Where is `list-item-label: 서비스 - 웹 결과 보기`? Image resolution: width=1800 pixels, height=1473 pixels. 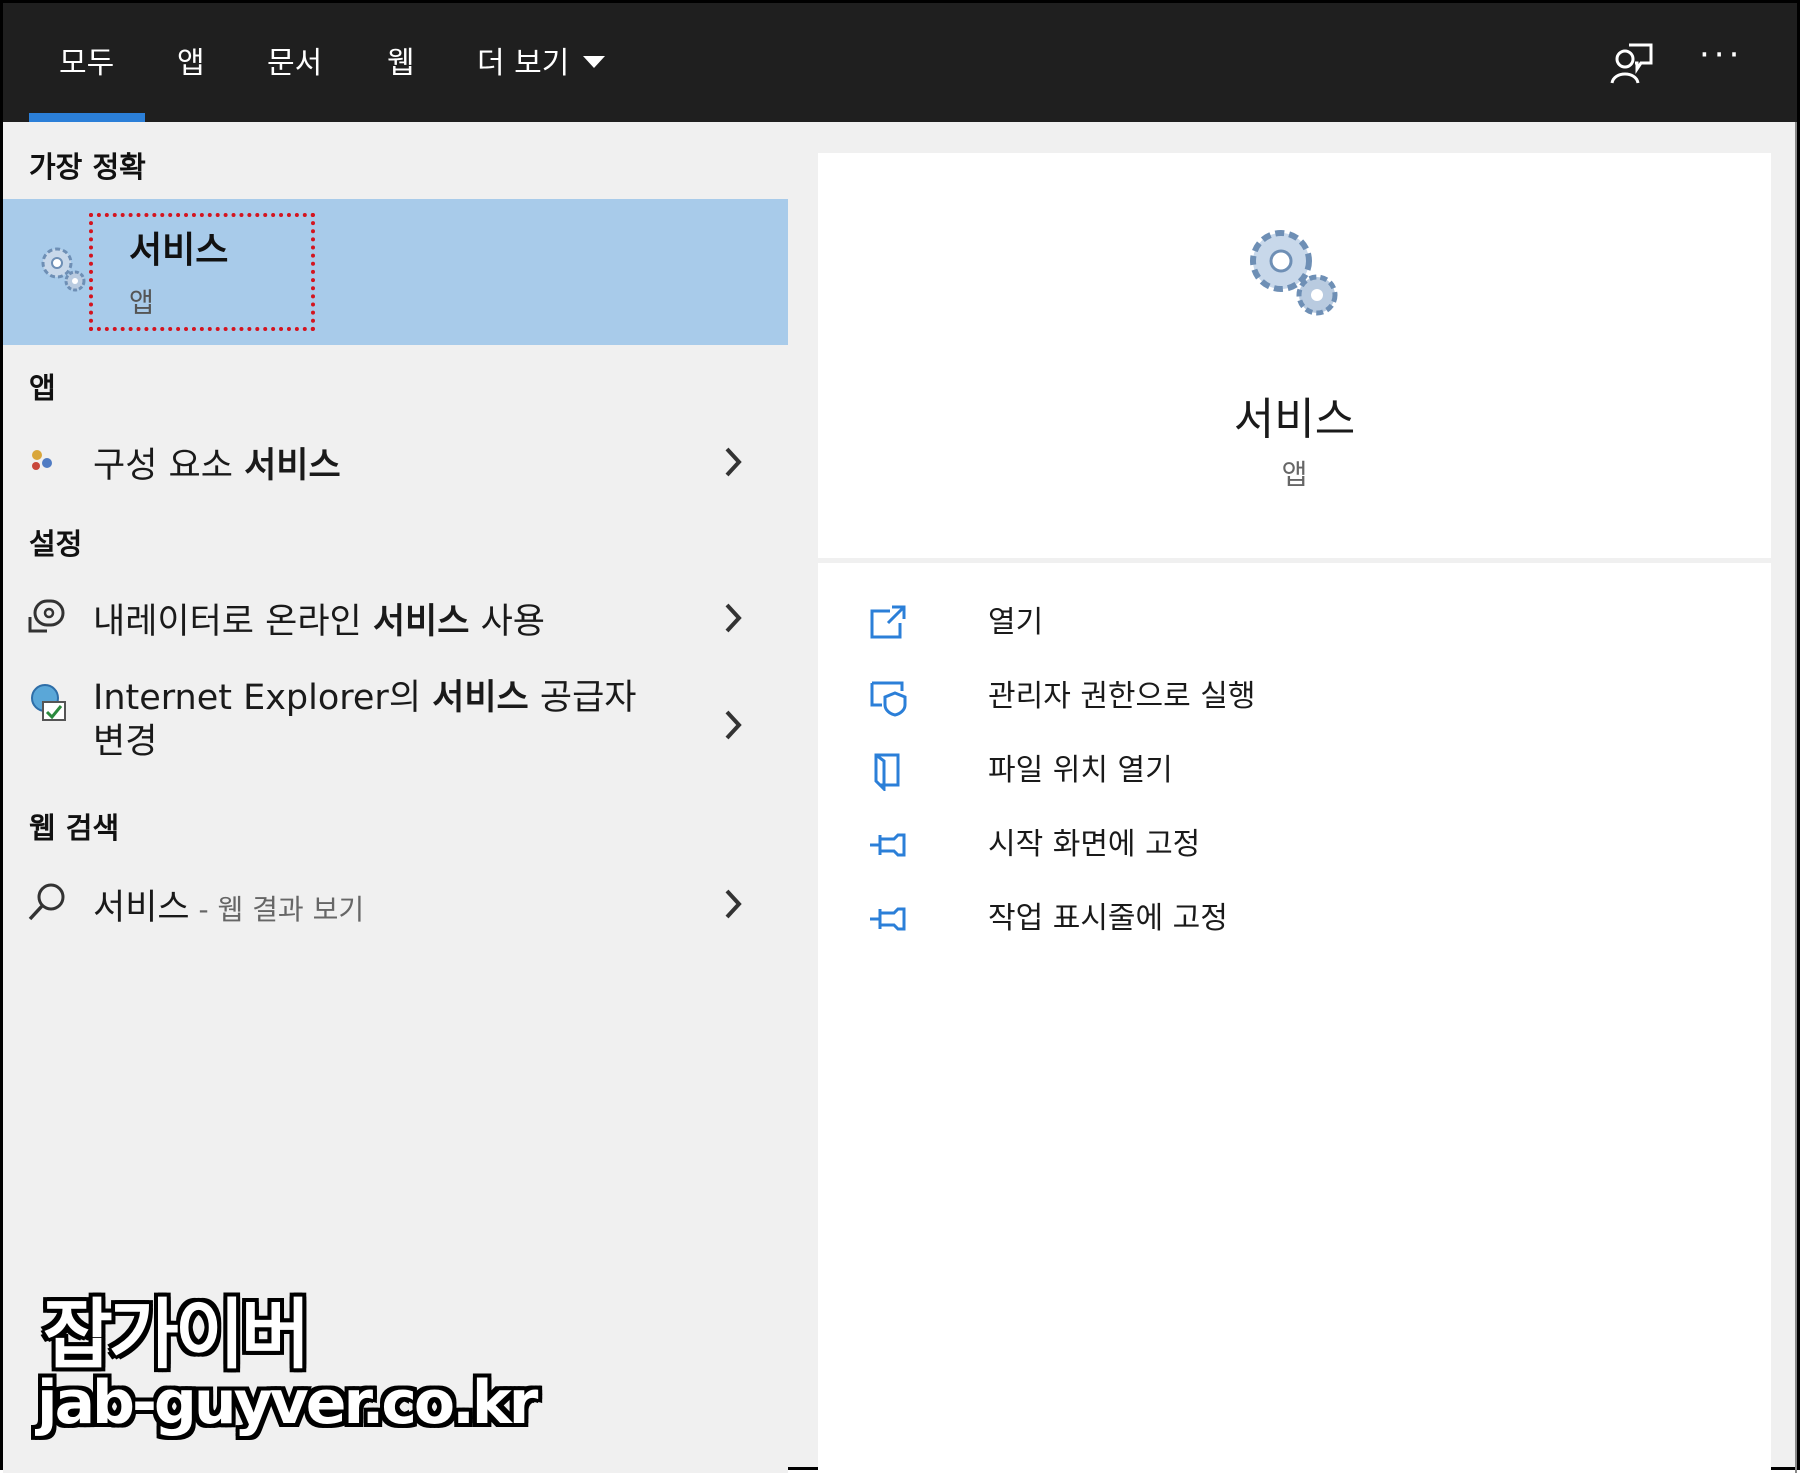
list-item-label: 서비스 - 웹 결과 보기 is located at coordinates (229, 908).